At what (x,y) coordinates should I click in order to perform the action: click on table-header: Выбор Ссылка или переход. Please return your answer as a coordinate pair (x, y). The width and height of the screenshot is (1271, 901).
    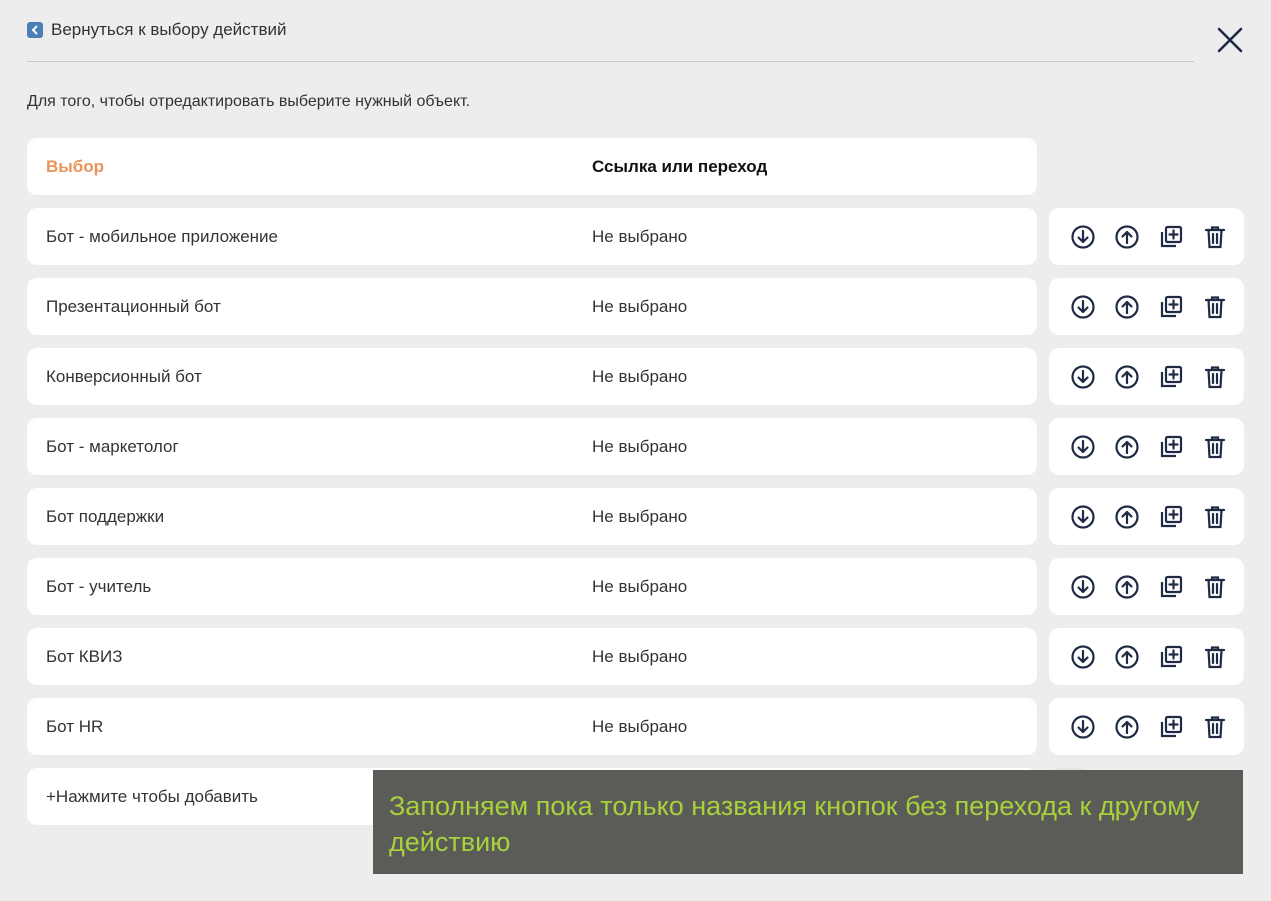
    Looking at the image, I should click on (532, 166).